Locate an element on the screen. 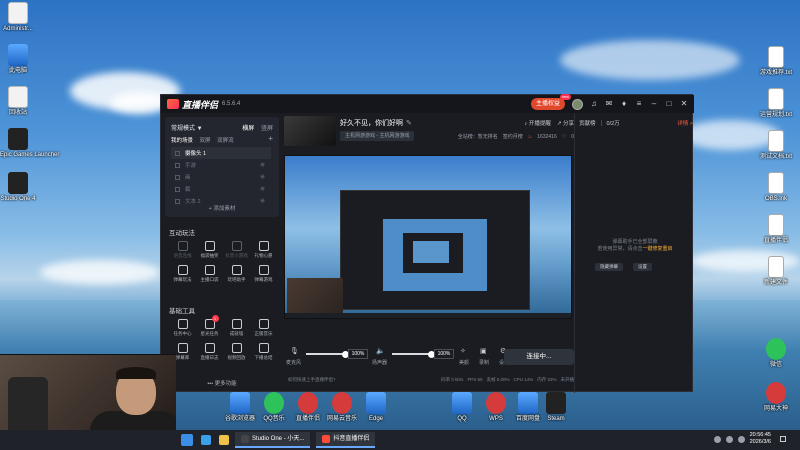  tab-dual-screen: 双屏 is located at coordinates (205, 141).